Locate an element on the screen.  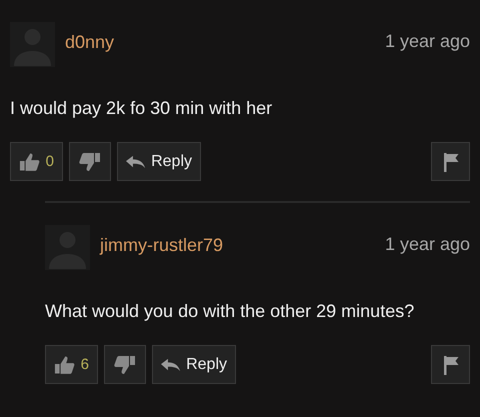
username: d0nny is located at coordinates (89, 42).